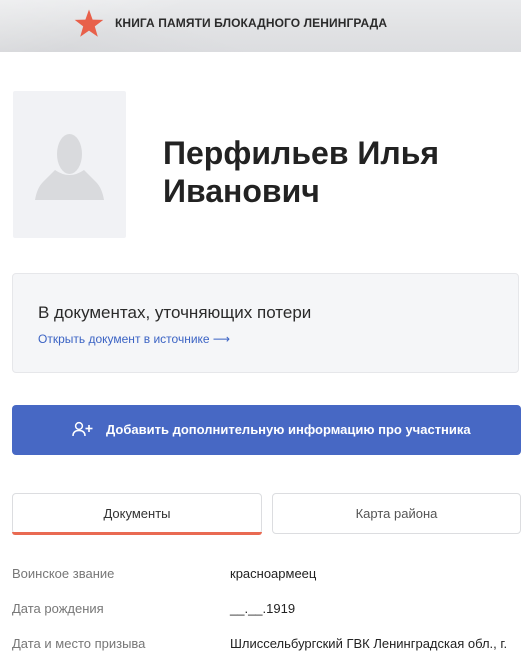  Describe the element at coordinates (69, 167) in the screenshot. I see `person-silhouette-icon` at that location.